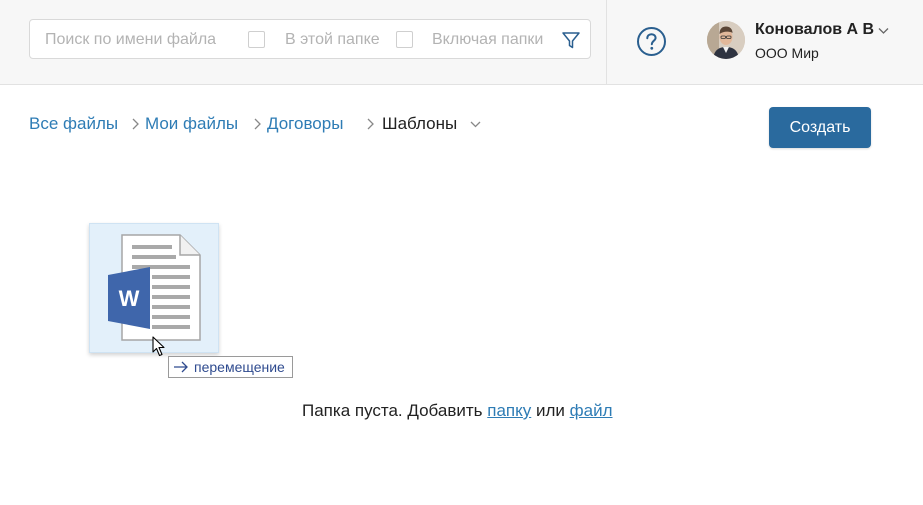 The height and width of the screenshot is (505, 923). I want to click on breadcrumb-item-all-files: Все файлы, so click(73, 124).